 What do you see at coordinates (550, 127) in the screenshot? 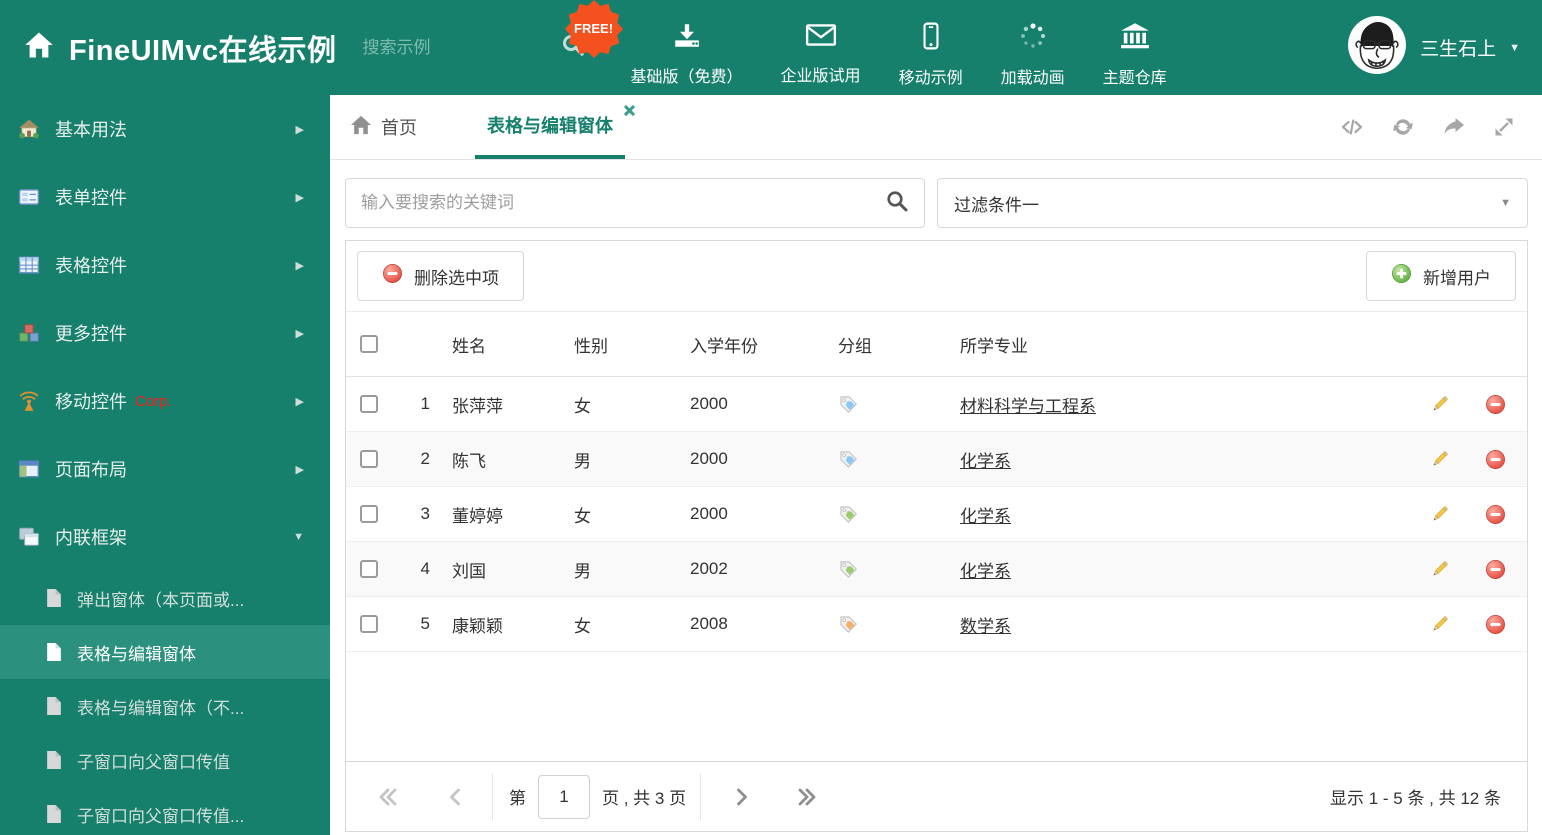
I see `tab-grid-edit-window: 表格与编辑窗体` at bounding box center [550, 127].